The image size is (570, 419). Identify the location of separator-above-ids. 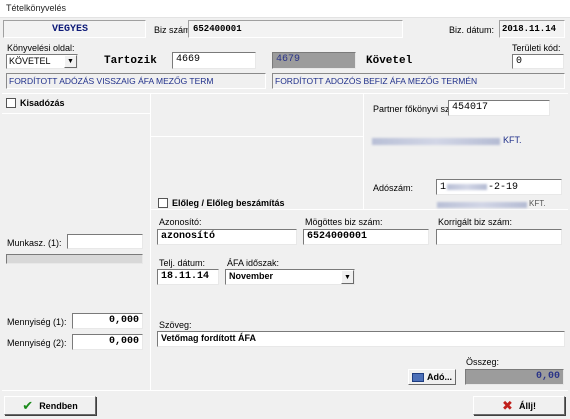
(359, 209).